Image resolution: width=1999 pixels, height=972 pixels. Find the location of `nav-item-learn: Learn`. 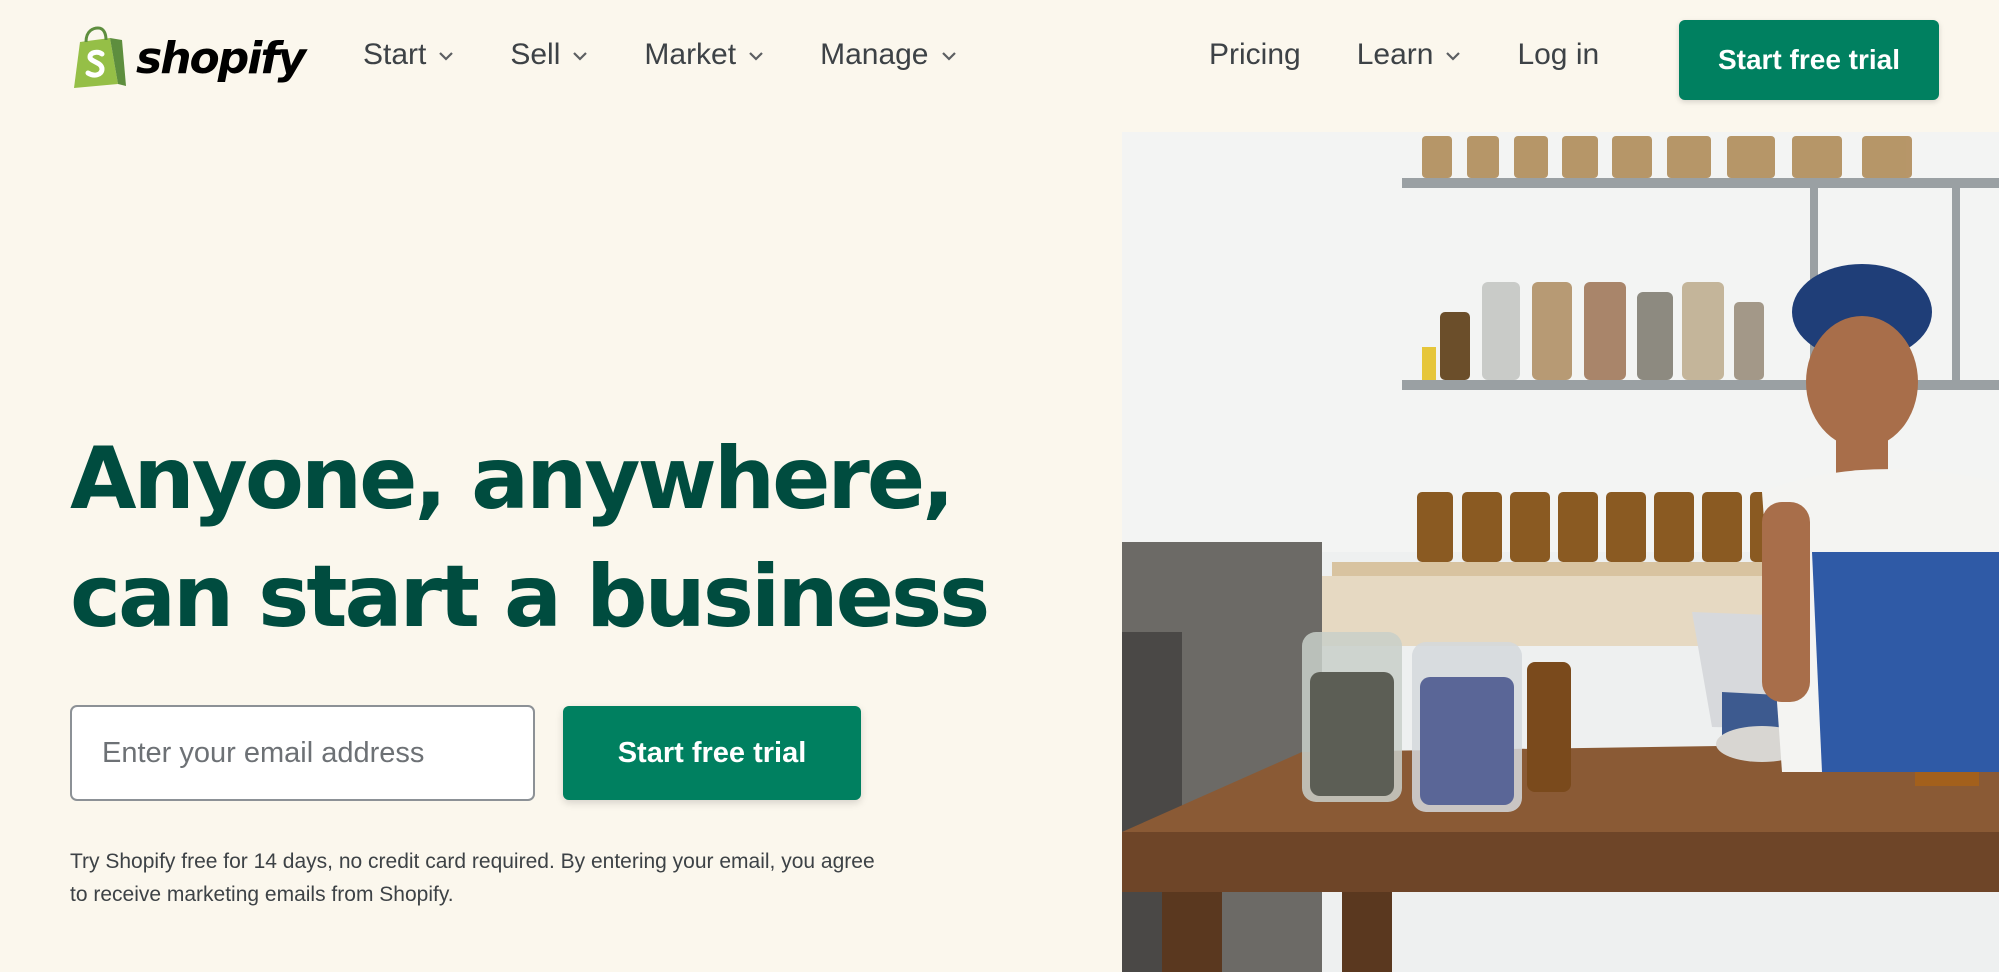

nav-item-learn: Learn is located at coordinates (1409, 55).